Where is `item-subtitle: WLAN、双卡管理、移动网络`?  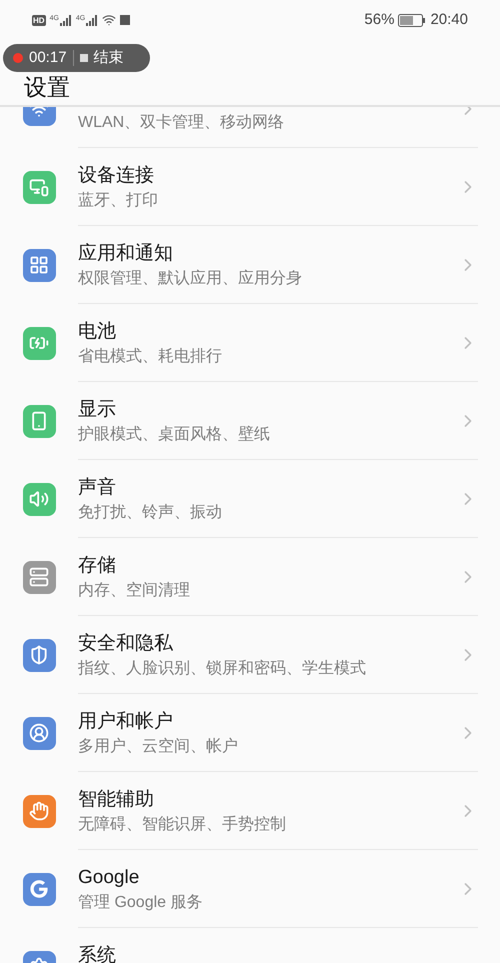 item-subtitle: WLAN、双卡管理、移动网络 is located at coordinates (182, 122).